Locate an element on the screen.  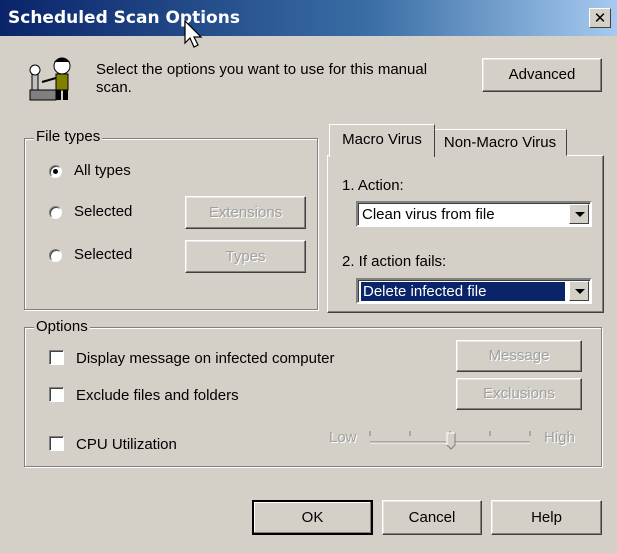
tab-non-macro-virus: Non-Macro Virus is located at coordinates (500, 142).